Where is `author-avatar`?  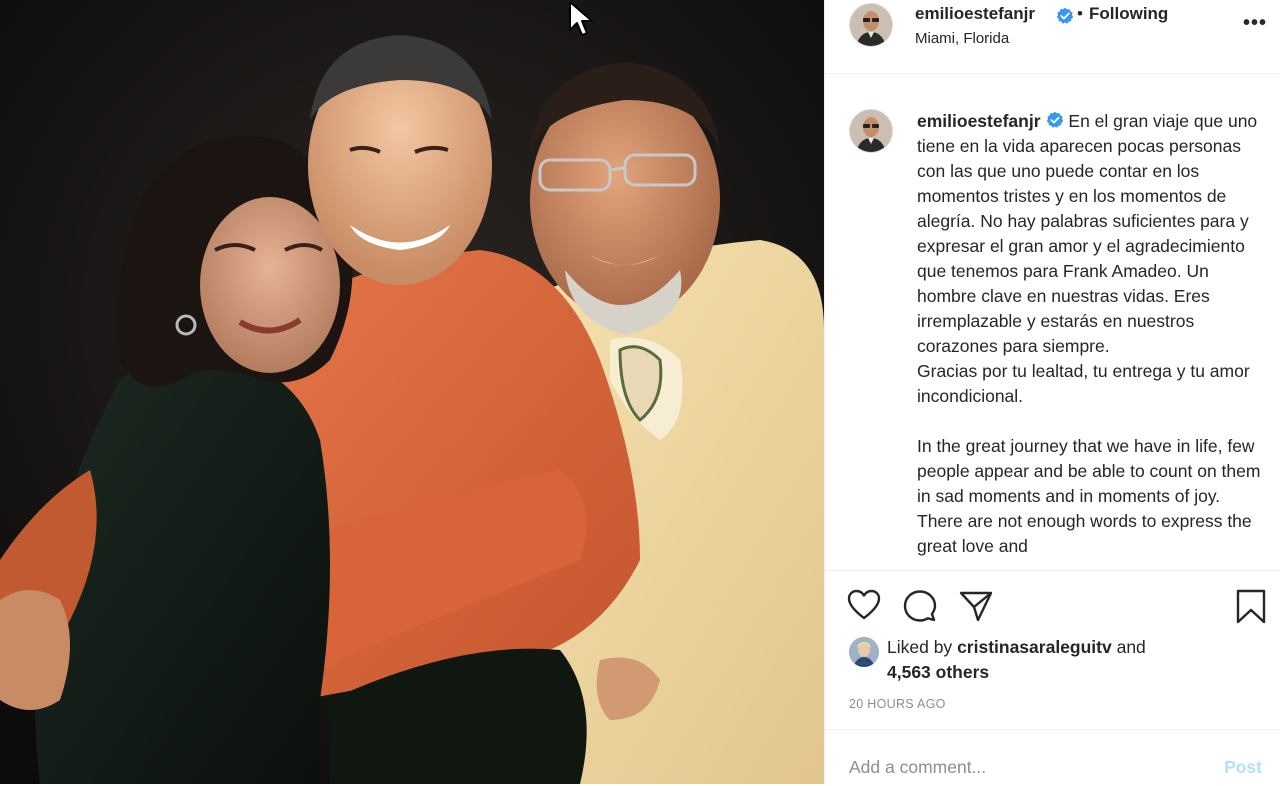 author-avatar is located at coordinates (871, 25).